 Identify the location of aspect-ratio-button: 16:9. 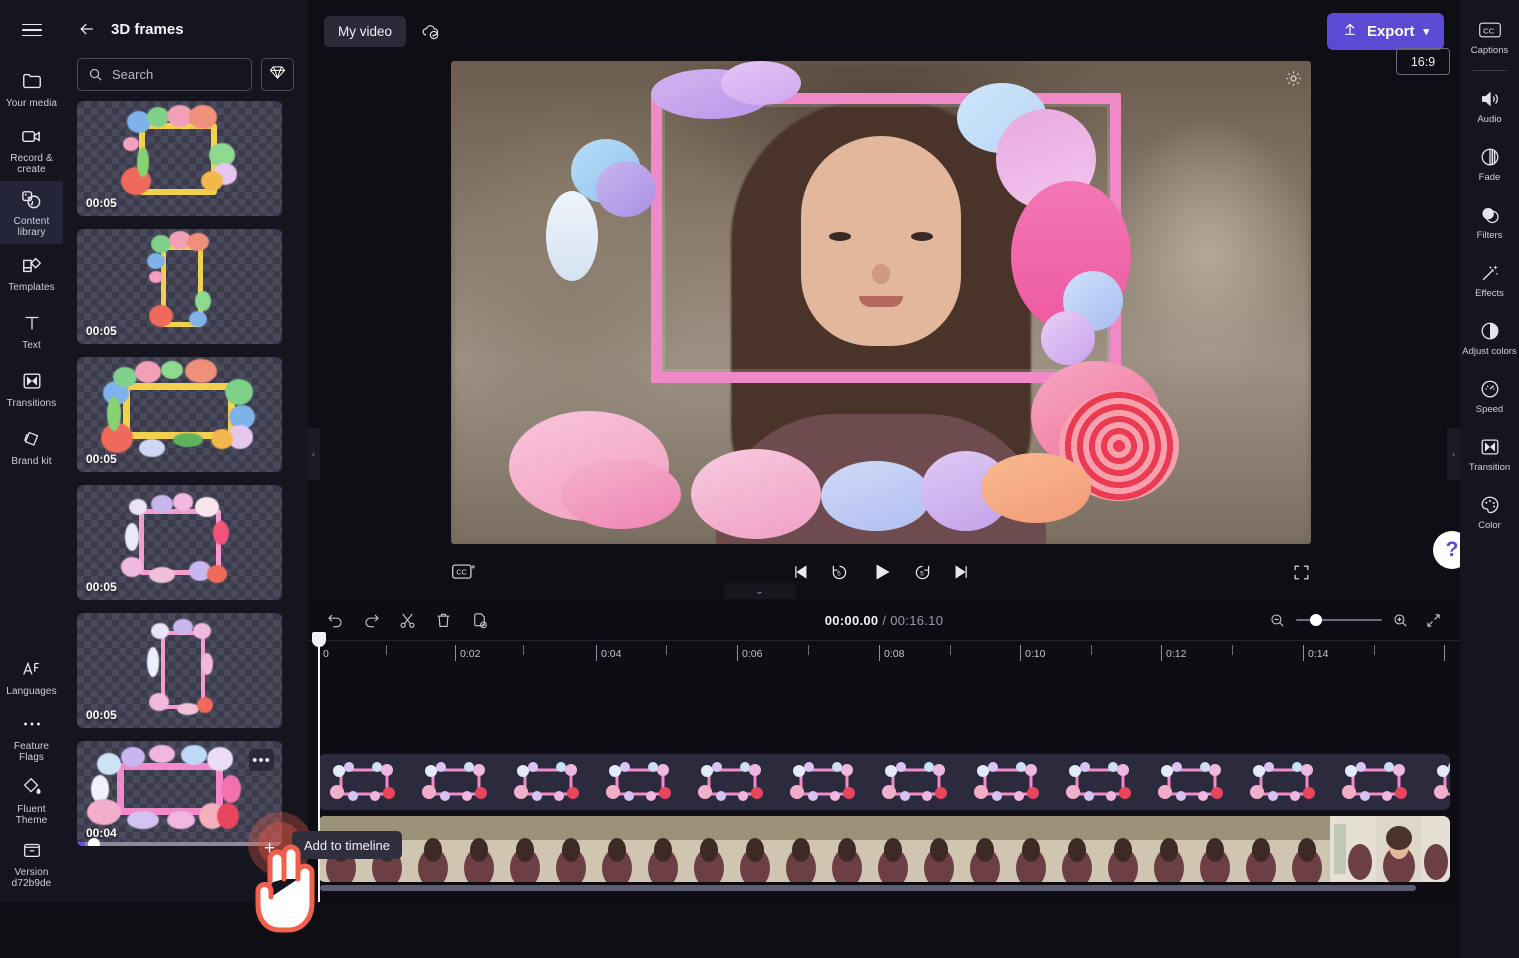
(1423, 61).